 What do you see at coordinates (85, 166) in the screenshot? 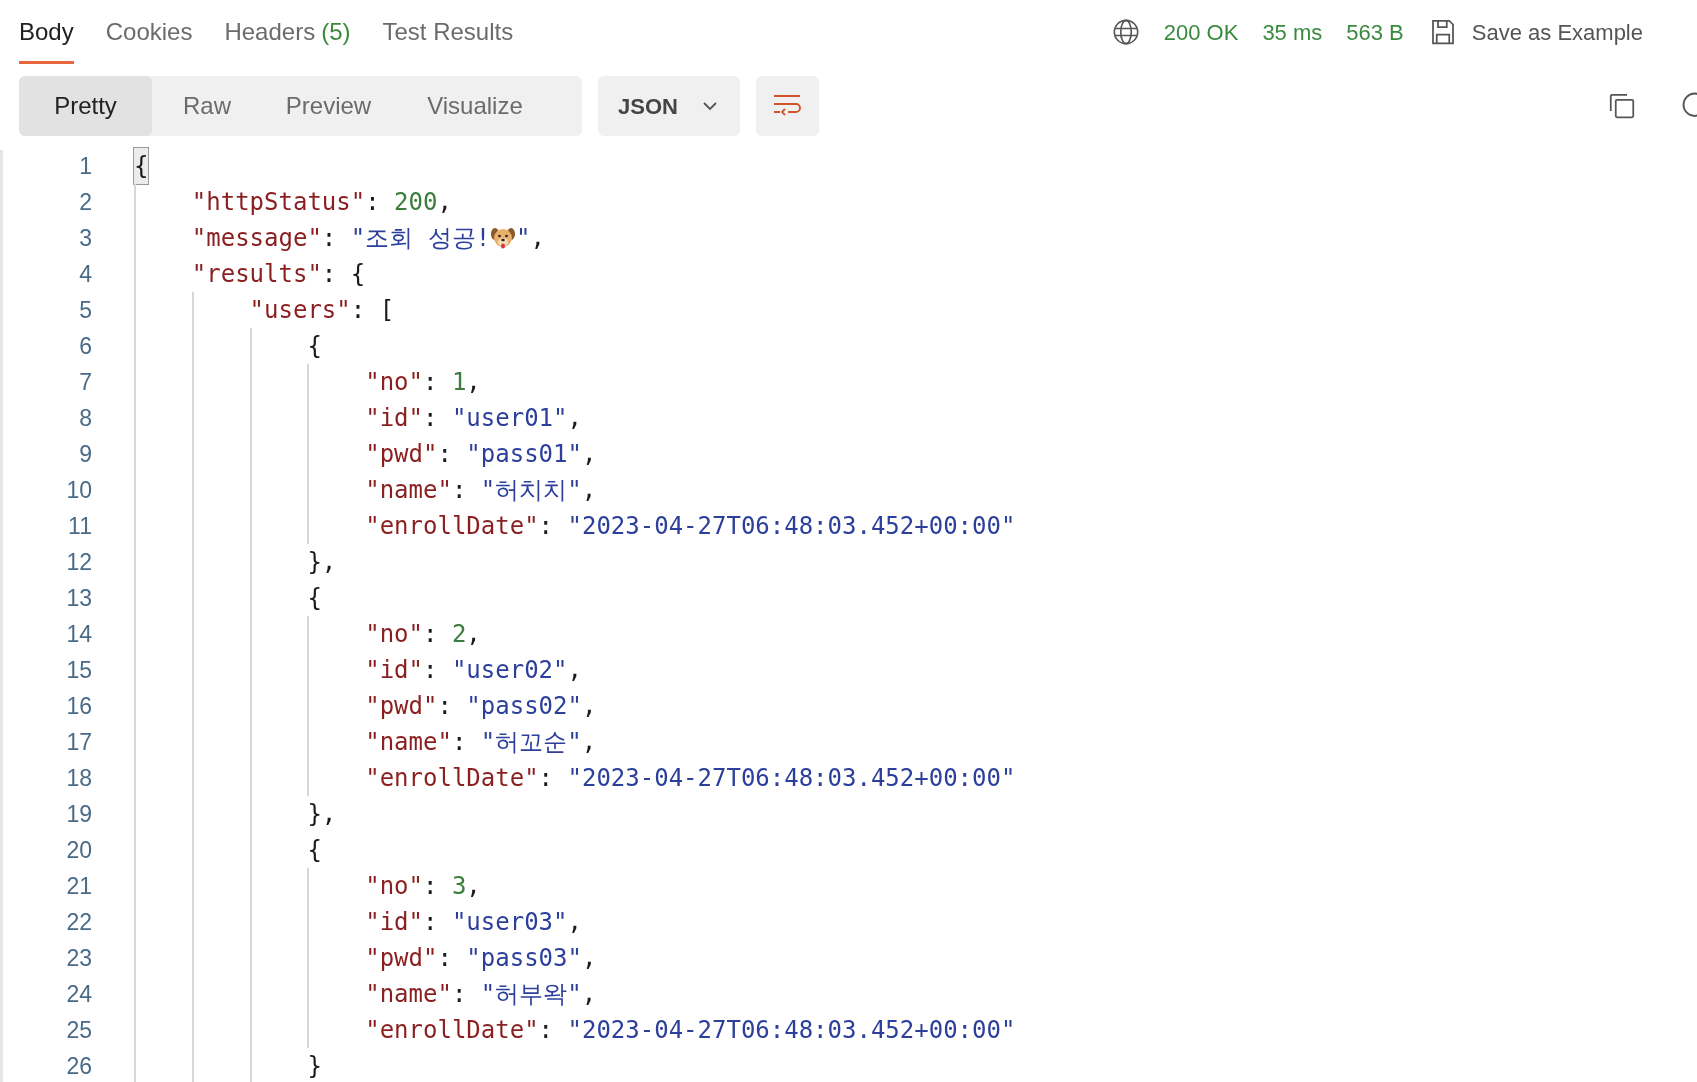
I see `line-number: 1` at bounding box center [85, 166].